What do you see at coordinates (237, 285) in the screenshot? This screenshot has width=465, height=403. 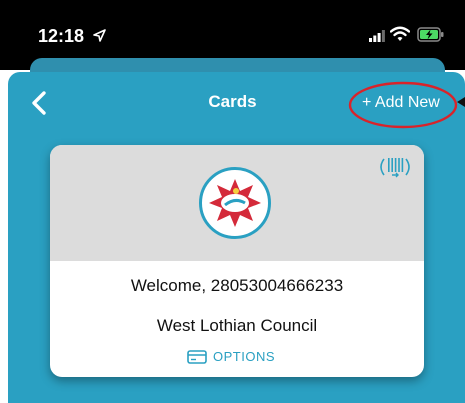 I see `welcome-text: Welcome, 28053004666233` at bounding box center [237, 285].